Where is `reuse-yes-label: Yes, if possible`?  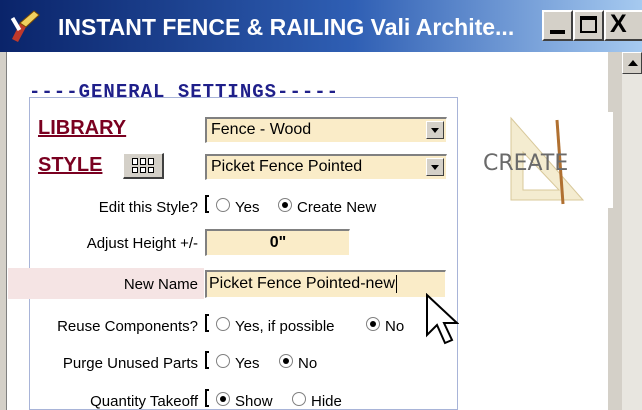 reuse-yes-label: Yes, if possible is located at coordinates (285, 326).